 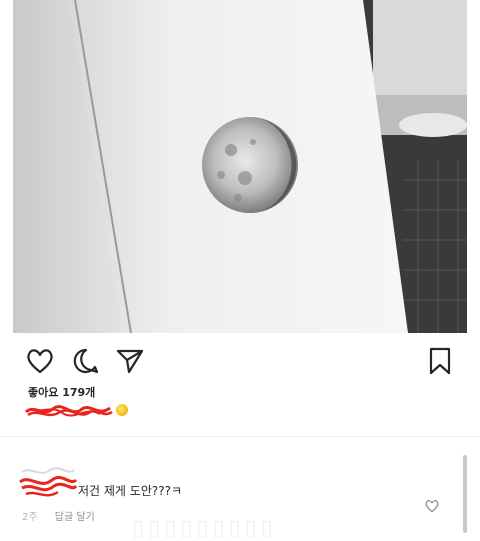 I want to click on likes-count: 좋아요 179개, so click(x=61, y=392).